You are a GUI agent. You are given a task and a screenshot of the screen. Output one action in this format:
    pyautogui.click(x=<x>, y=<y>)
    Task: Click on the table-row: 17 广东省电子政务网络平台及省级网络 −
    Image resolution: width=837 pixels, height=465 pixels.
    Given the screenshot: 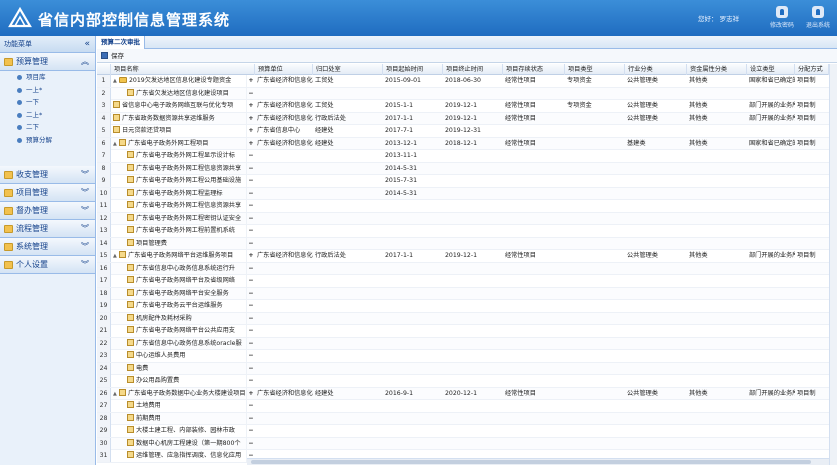 What is the action you would take?
    pyautogui.click(x=467, y=281)
    